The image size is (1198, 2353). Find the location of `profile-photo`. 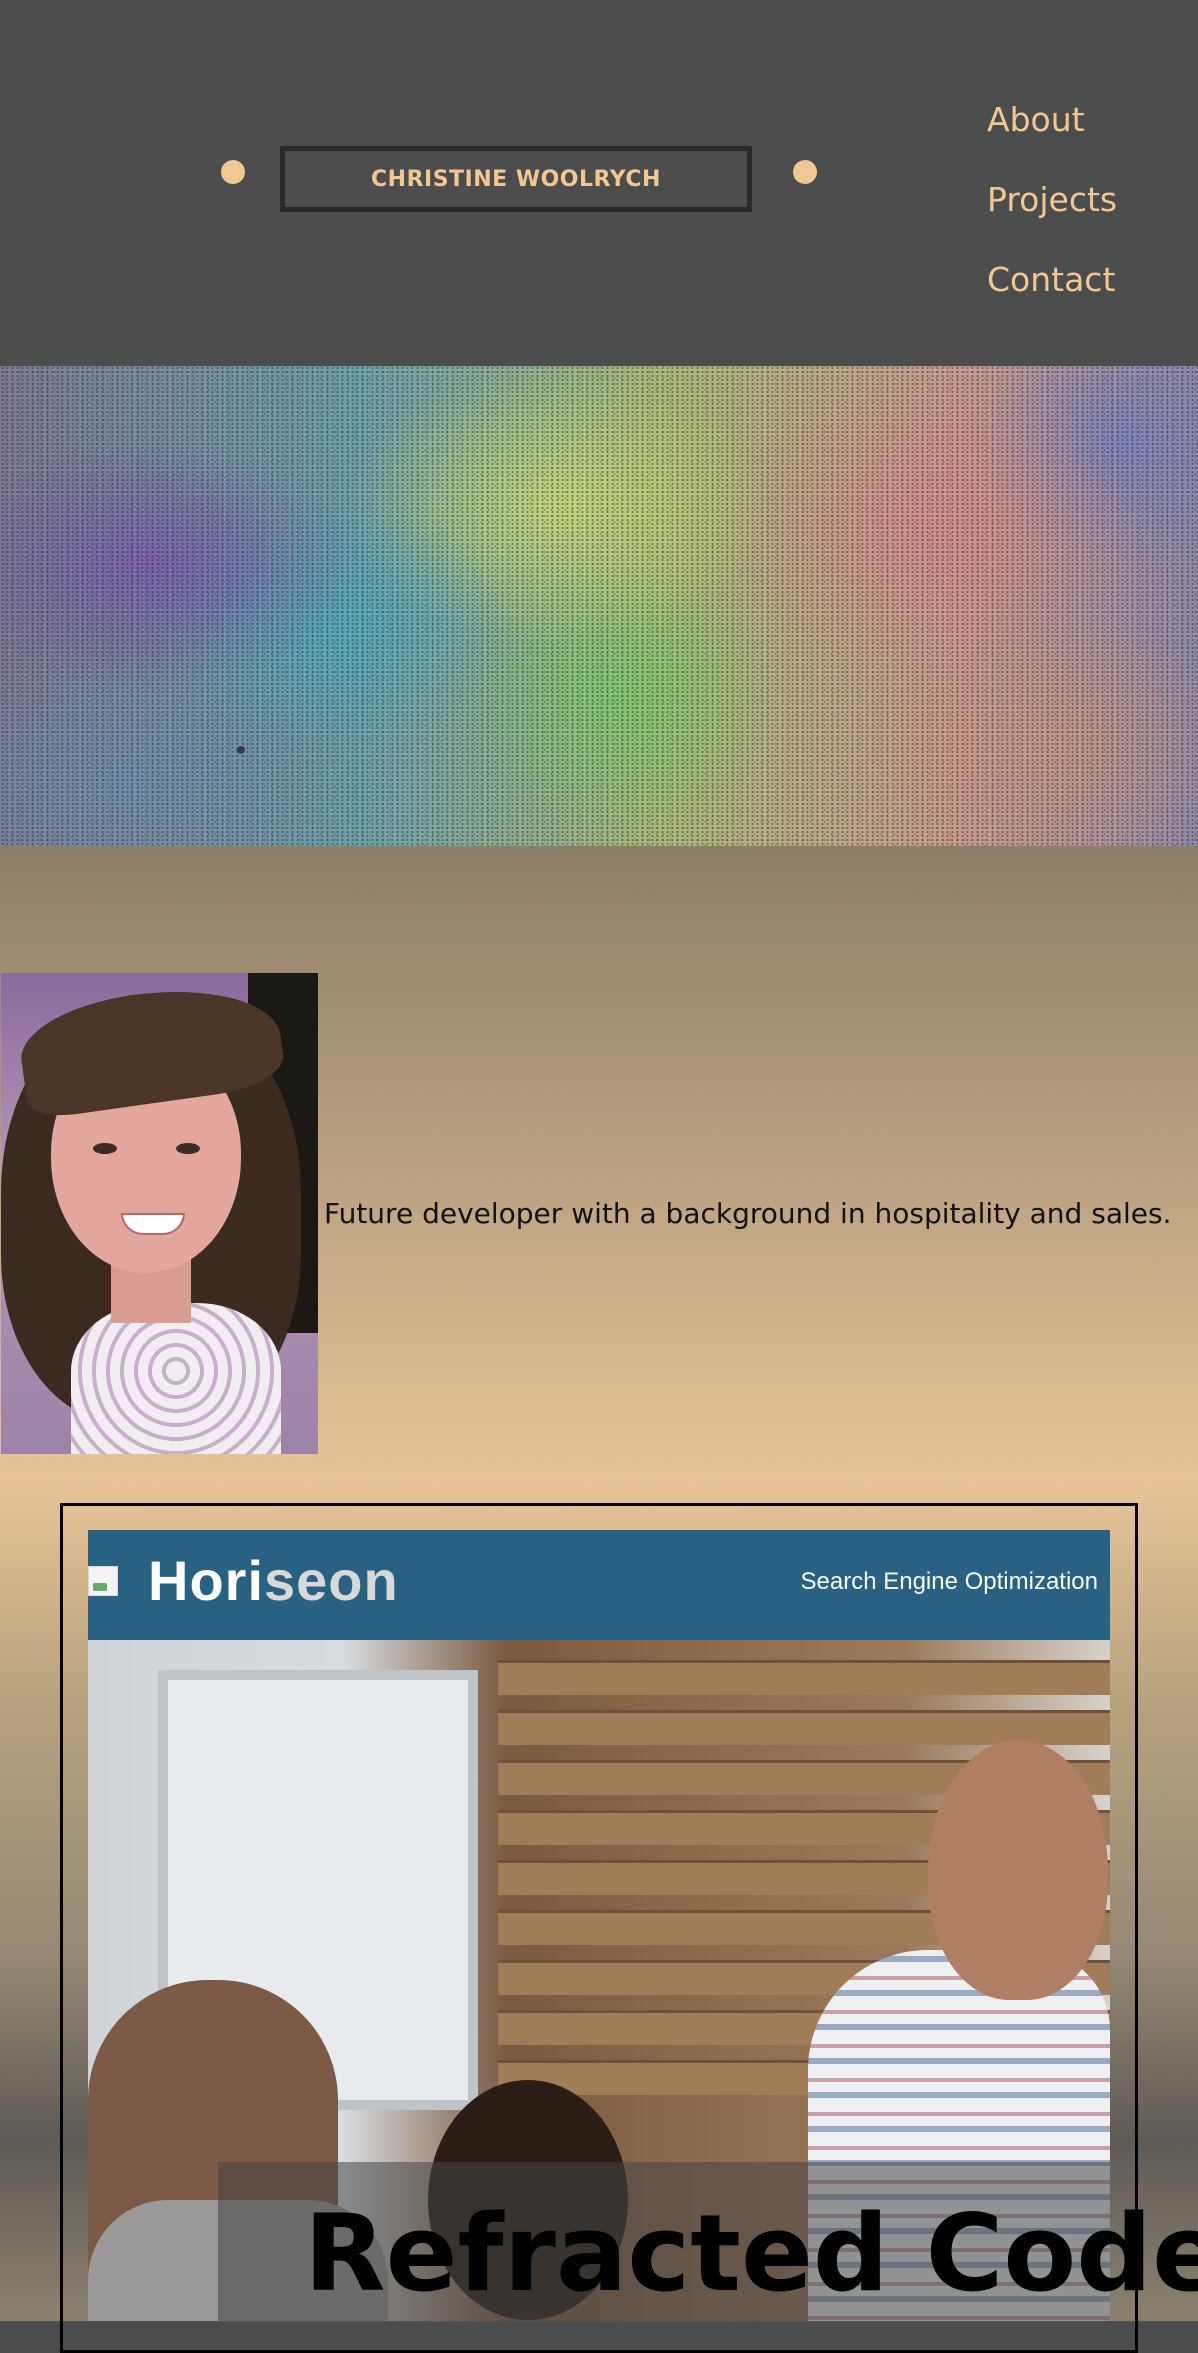

profile-photo is located at coordinates (159, 1213).